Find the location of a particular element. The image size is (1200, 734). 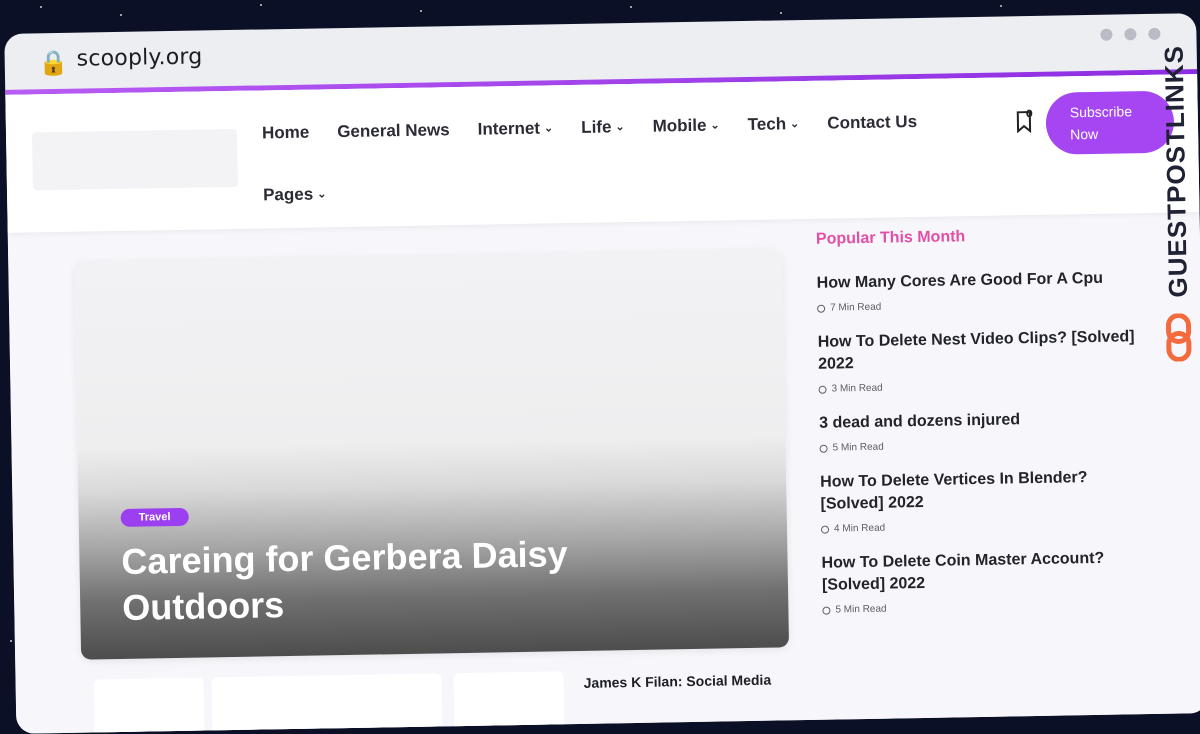

read-time: 7 Min Read is located at coordinates (982, 305).